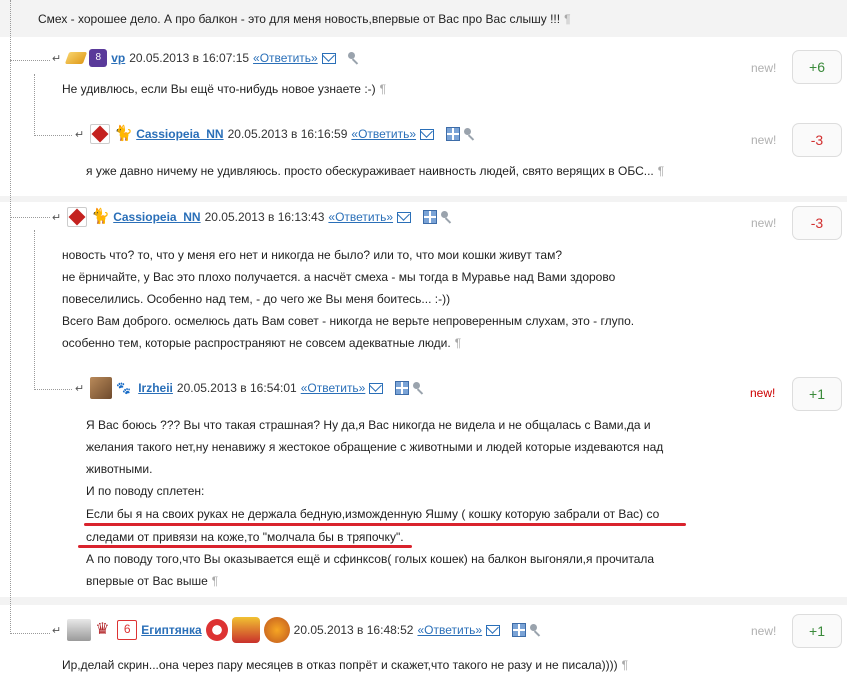 Image resolution: width=847 pixels, height=693 pixels. What do you see at coordinates (127, 630) in the screenshot?
I see `badge-icon: 6` at bounding box center [127, 630].